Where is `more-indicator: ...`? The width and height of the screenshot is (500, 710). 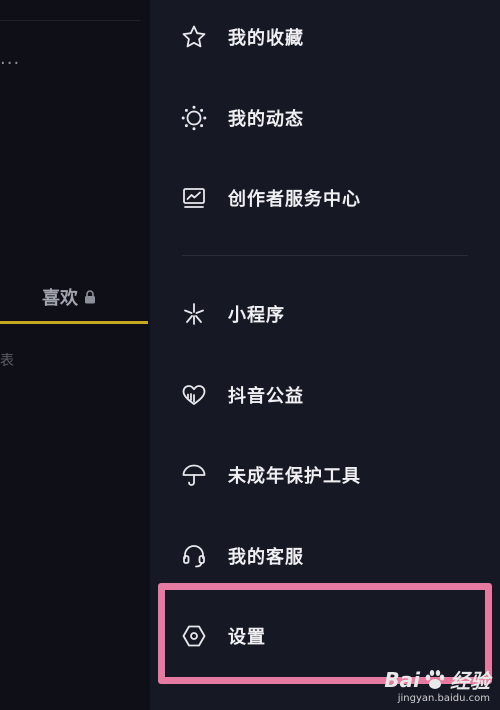
more-indicator: ... is located at coordinates (10, 58).